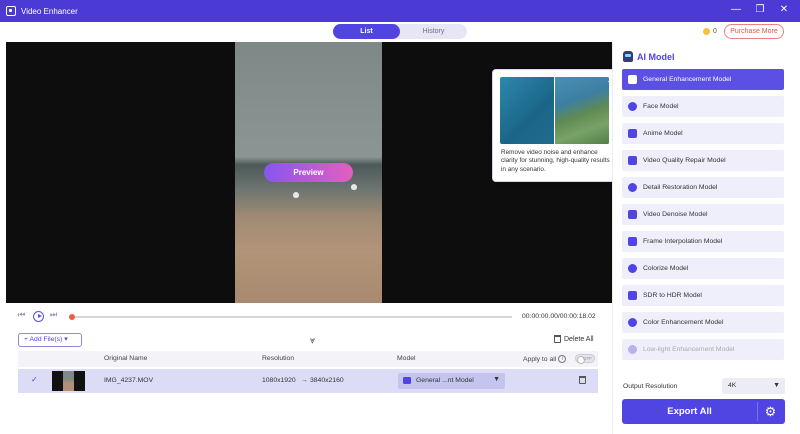  I want to click on window-title: Video Enhancer, so click(49, 11).